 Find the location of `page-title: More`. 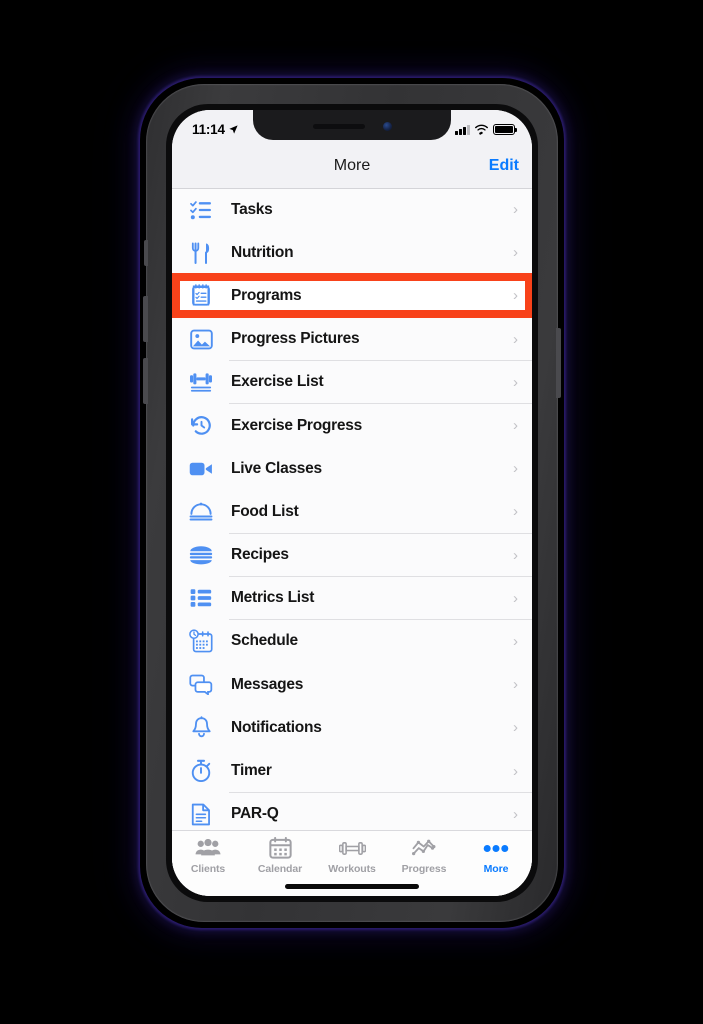

page-title: More is located at coordinates (352, 165).